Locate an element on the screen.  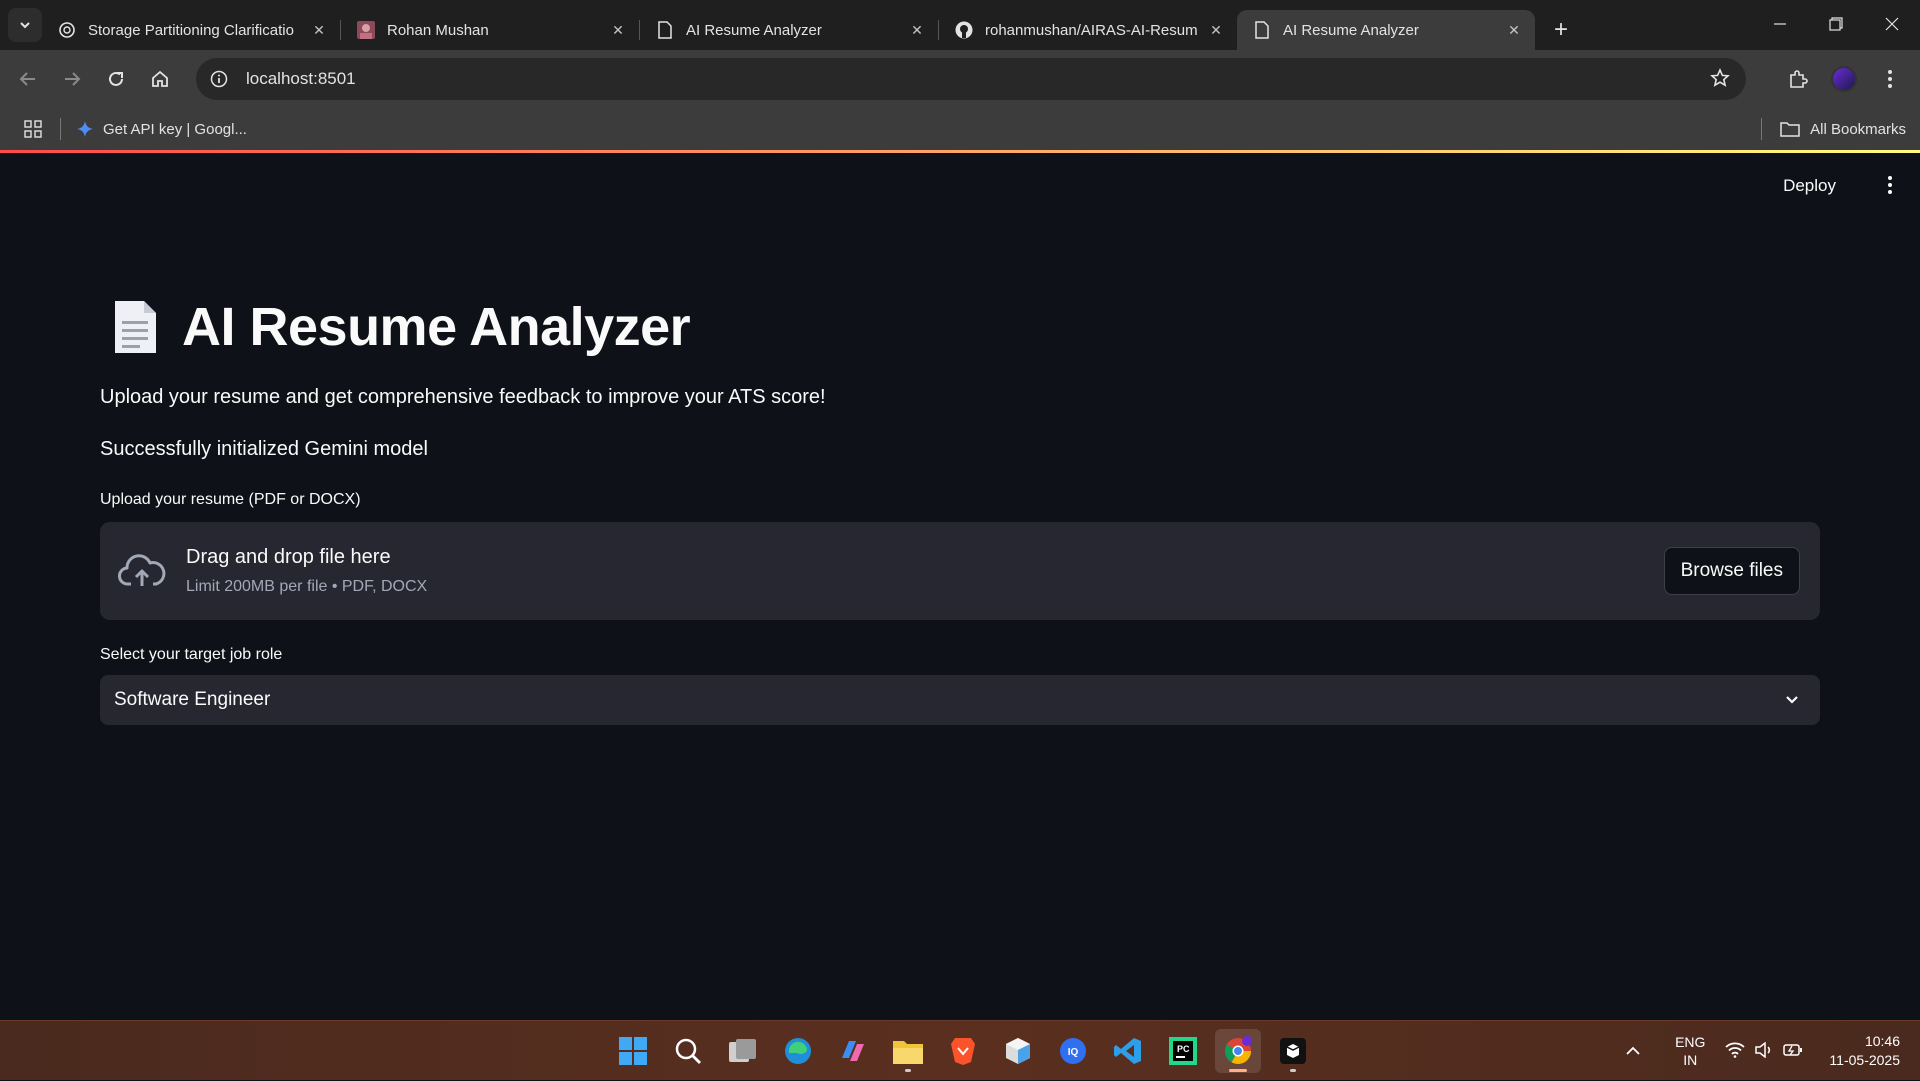
bookmarks-divider is located at coordinates (60, 129).